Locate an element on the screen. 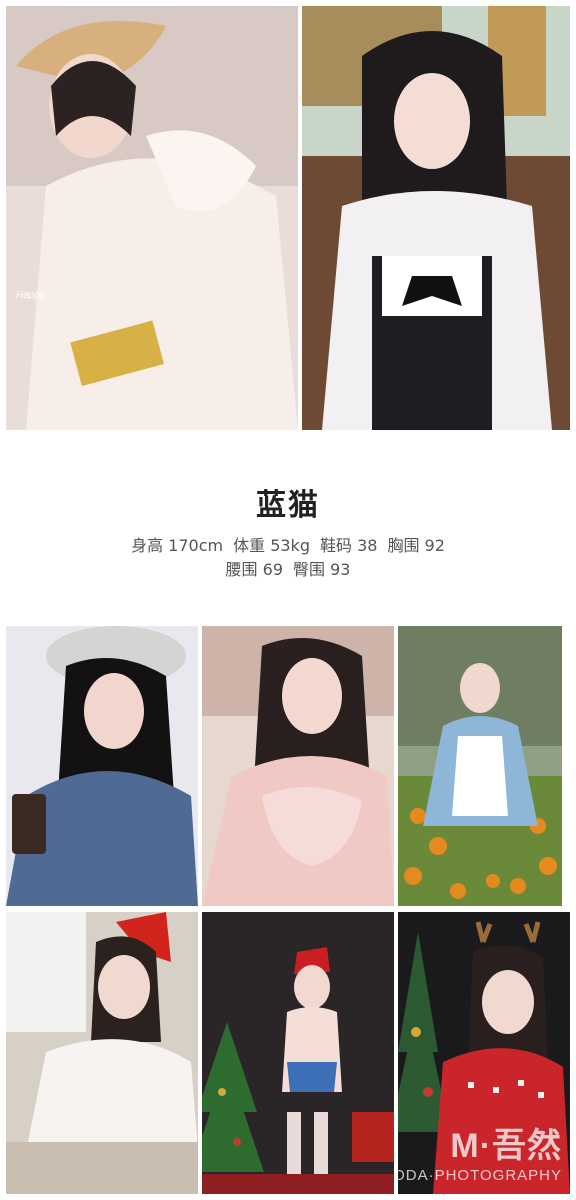  model-stats: 身高 170cm 体重 53kg 鞋码 38 胸围 92 腰围 69 臀围 93 is located at coordinates (288, 558).